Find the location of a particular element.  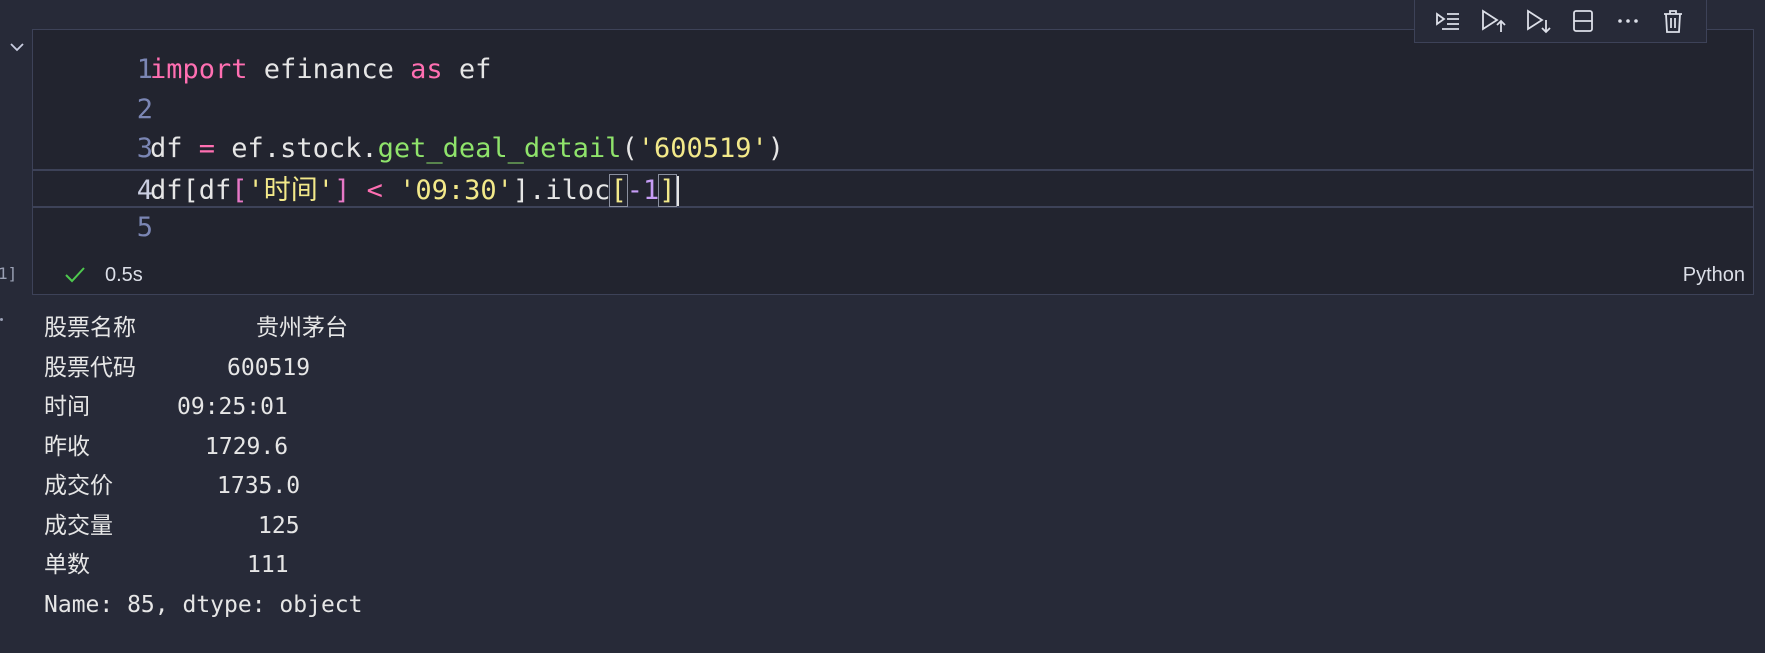

series-index: 昨收 is located at coordinates (67, 446).